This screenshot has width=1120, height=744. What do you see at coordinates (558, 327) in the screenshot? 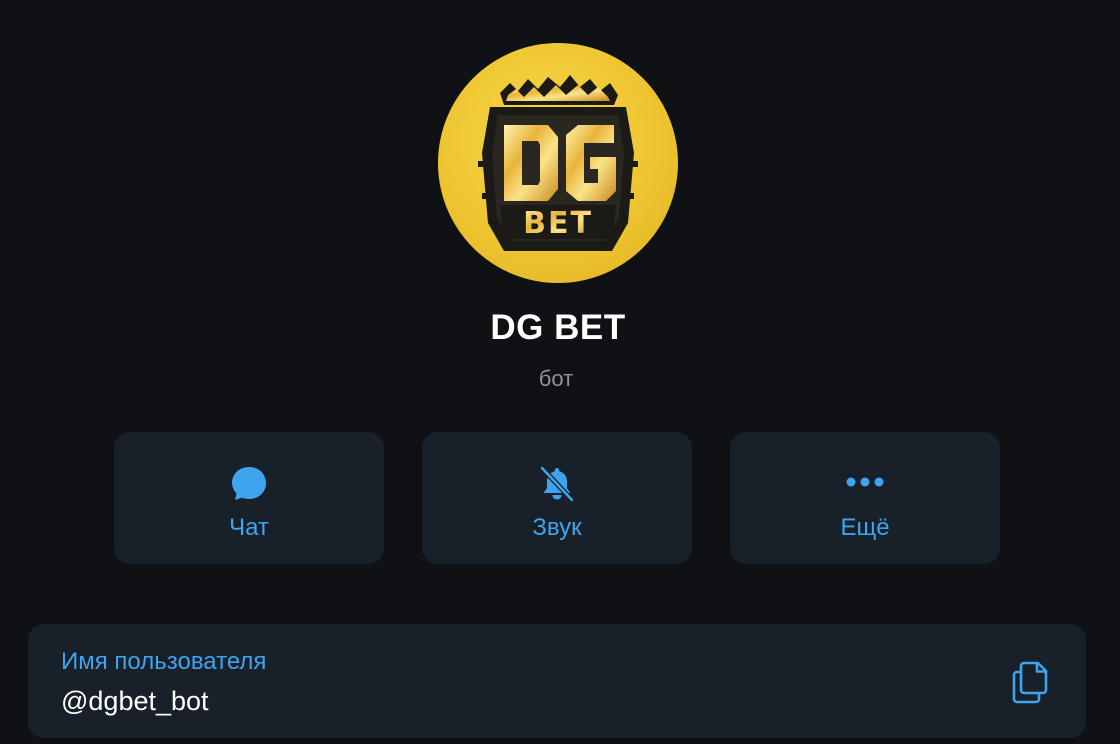
I see `profile-name: DG BET` at bounding box center [558, 327].